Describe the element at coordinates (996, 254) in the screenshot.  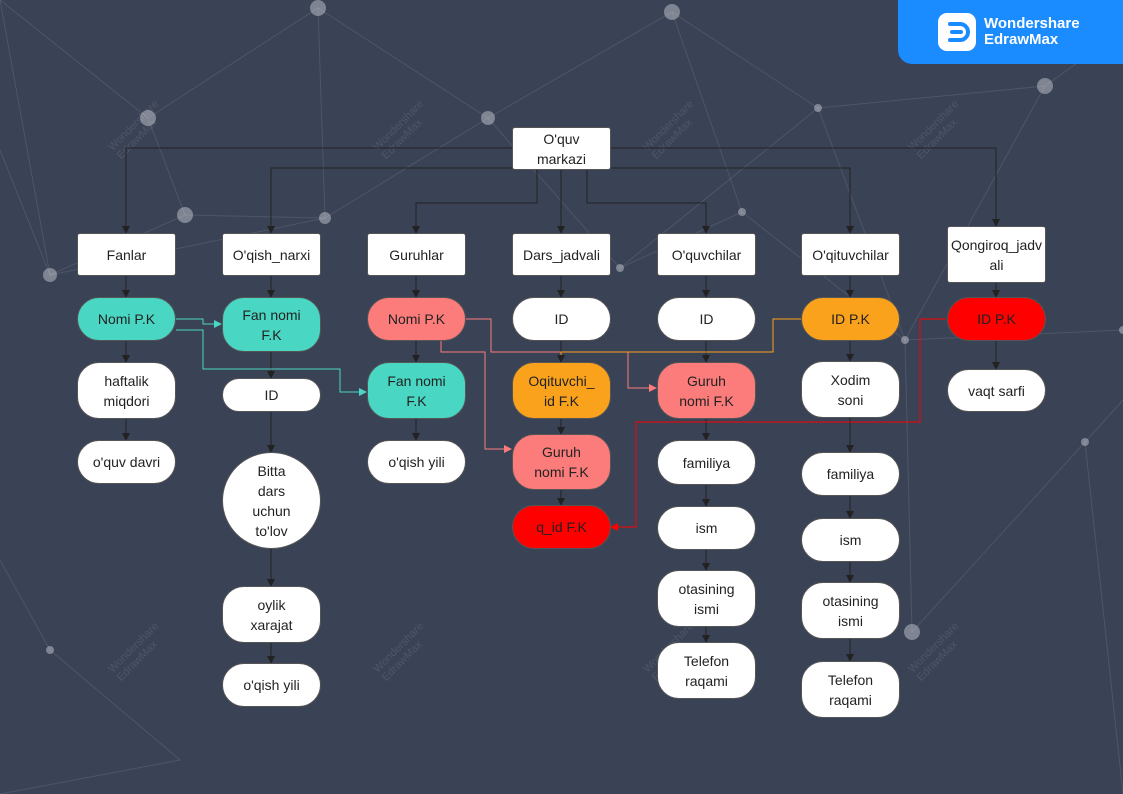
I see `node-qongiroq-jadvali: Qongiroq_jadv ali` at that location.